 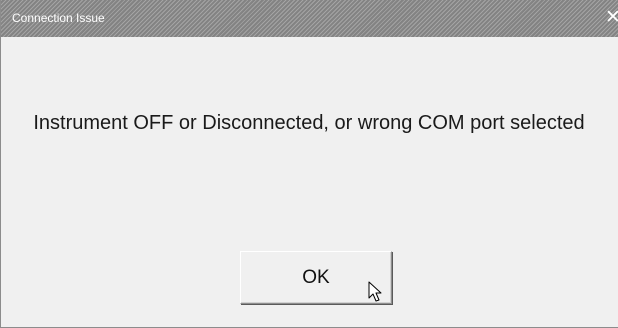 What do you see at coordinates (611, 18) in the screenshot?
I see `close-icon: ✕` at bounding box center [611, 18].